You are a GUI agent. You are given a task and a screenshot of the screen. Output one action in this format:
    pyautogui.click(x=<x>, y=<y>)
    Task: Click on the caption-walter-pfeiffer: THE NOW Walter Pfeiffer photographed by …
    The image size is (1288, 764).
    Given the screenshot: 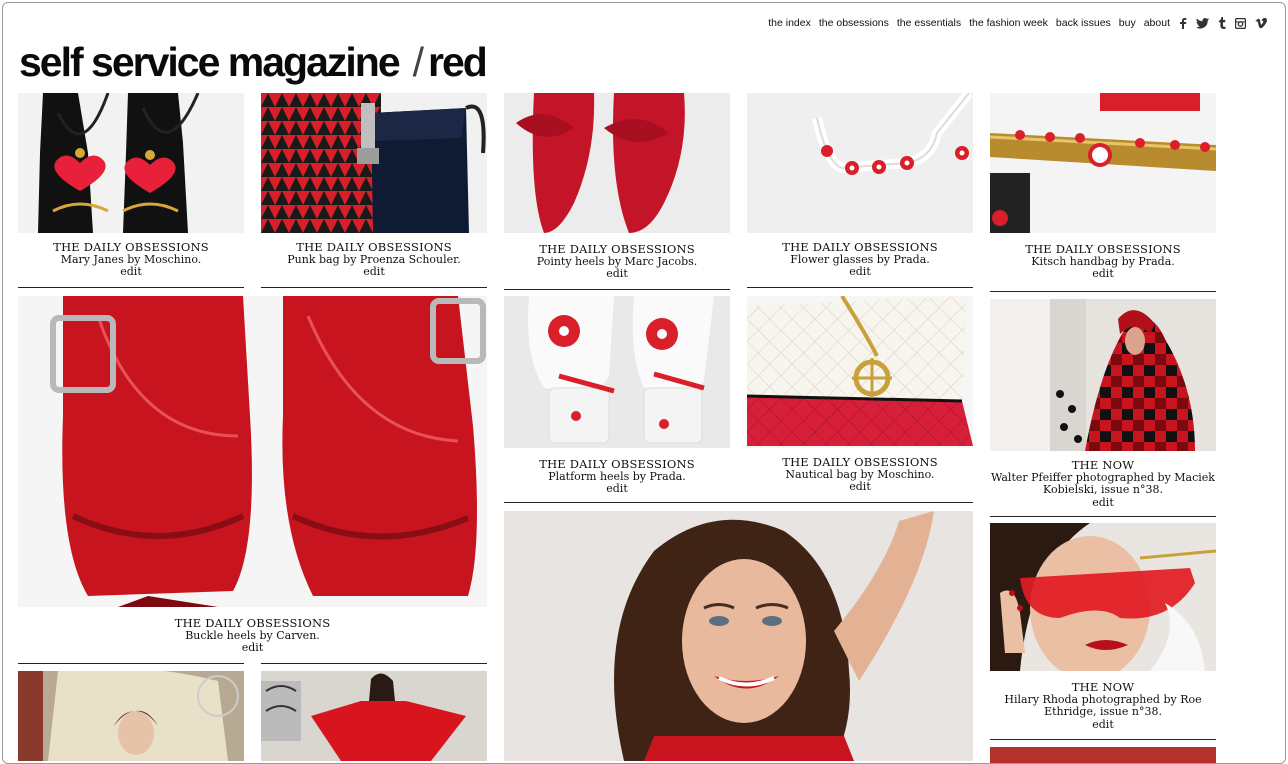 What is the action you would take?
    pyautogui.click(x=1103, y=484)
    